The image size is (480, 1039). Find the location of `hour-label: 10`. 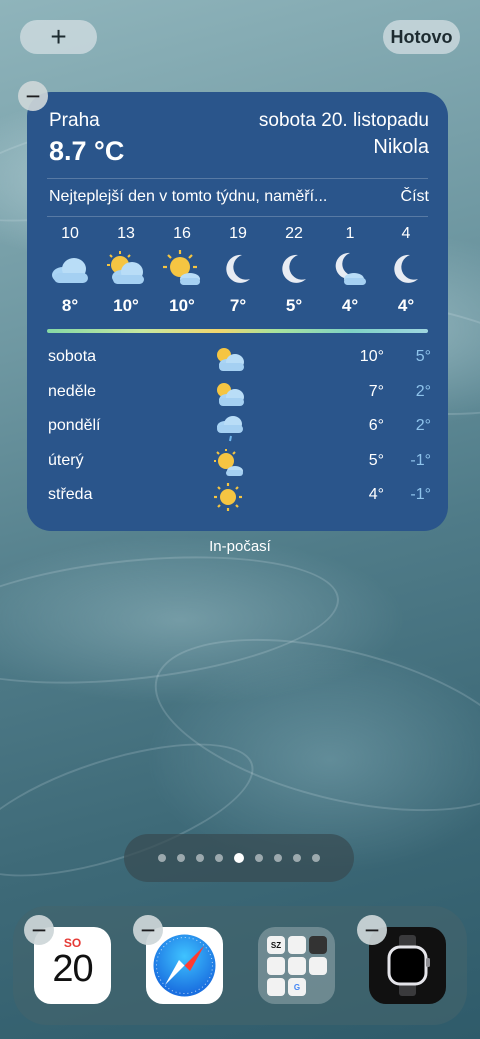

hour-label: 10 is located at coordinates (70, 233).